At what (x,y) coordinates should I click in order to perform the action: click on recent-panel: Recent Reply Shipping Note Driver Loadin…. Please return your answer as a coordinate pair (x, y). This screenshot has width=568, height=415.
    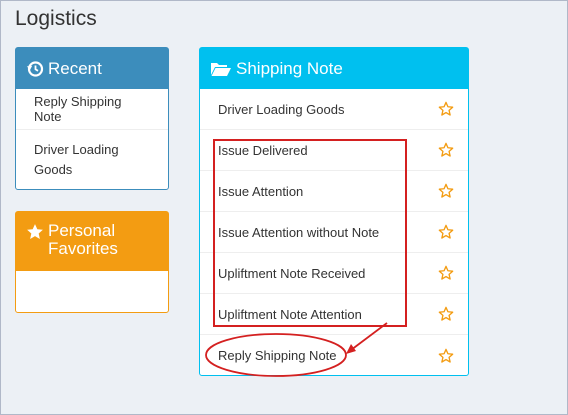
    Looking at the image, I should click on (92, 118).